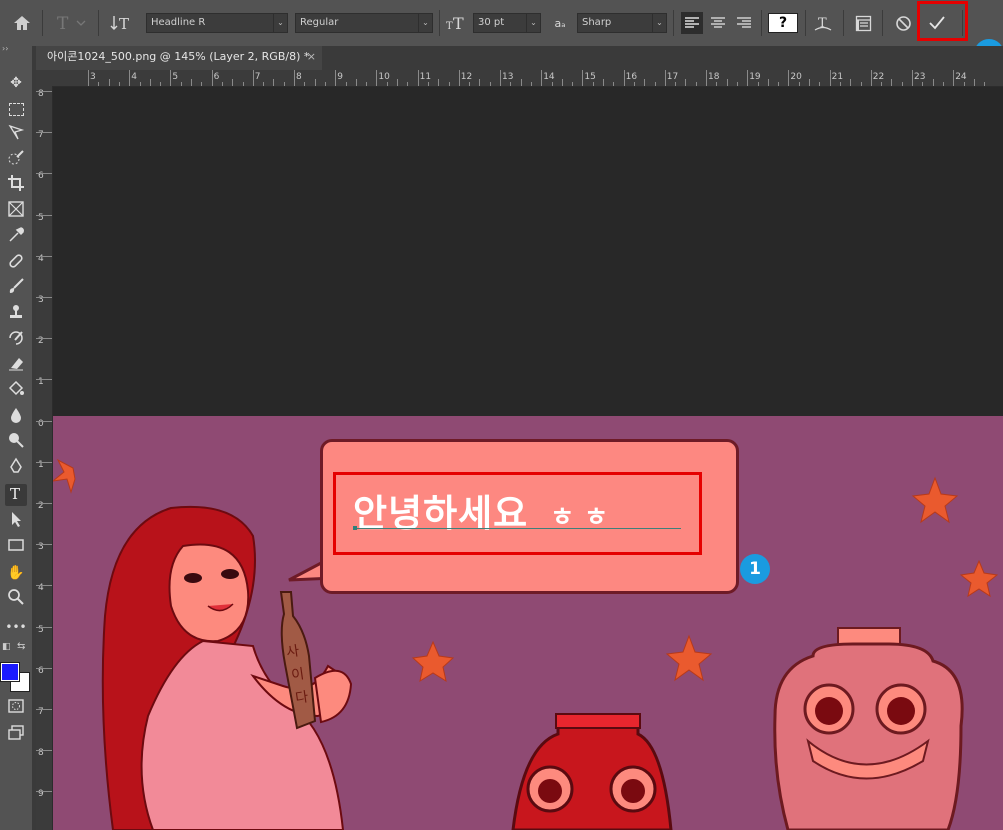 The image size is (1003, 830). What do you see at coordinates (72, 23) in the screenshot?
I see `type-tool-preset-icon: T` at bounding box center [72, 23].